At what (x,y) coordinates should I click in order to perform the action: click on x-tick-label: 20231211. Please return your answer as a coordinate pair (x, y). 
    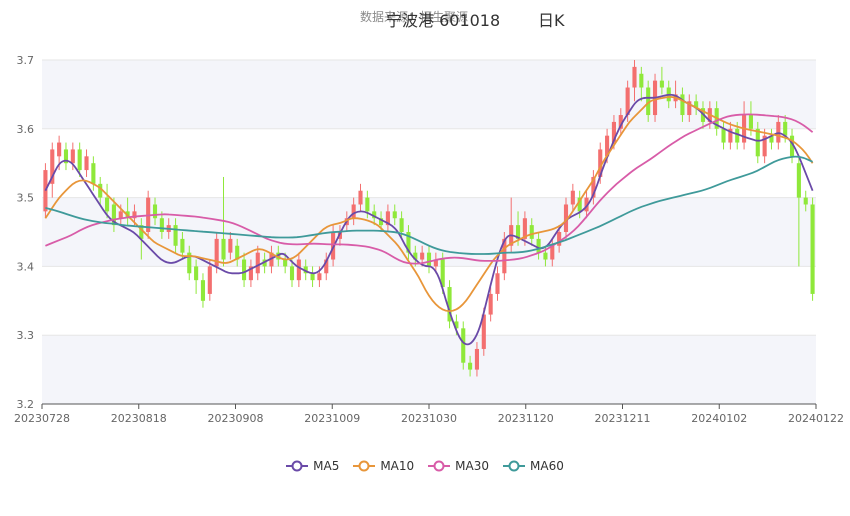
    Looking at the image, I should click on (623, 418).